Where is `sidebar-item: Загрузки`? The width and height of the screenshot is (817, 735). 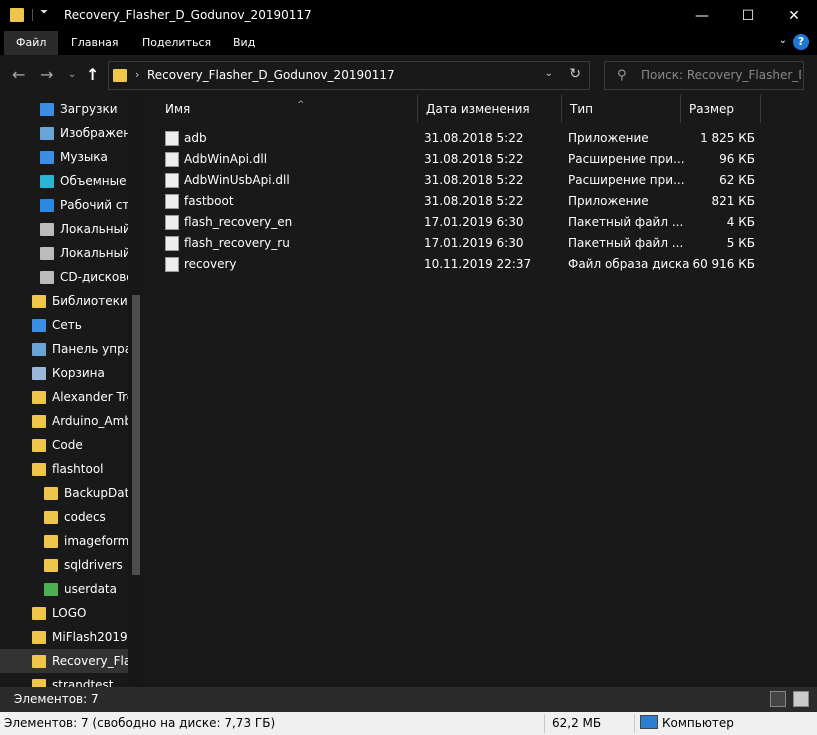
sidebar-item: Загрузки is located at coordinates (64, 109).